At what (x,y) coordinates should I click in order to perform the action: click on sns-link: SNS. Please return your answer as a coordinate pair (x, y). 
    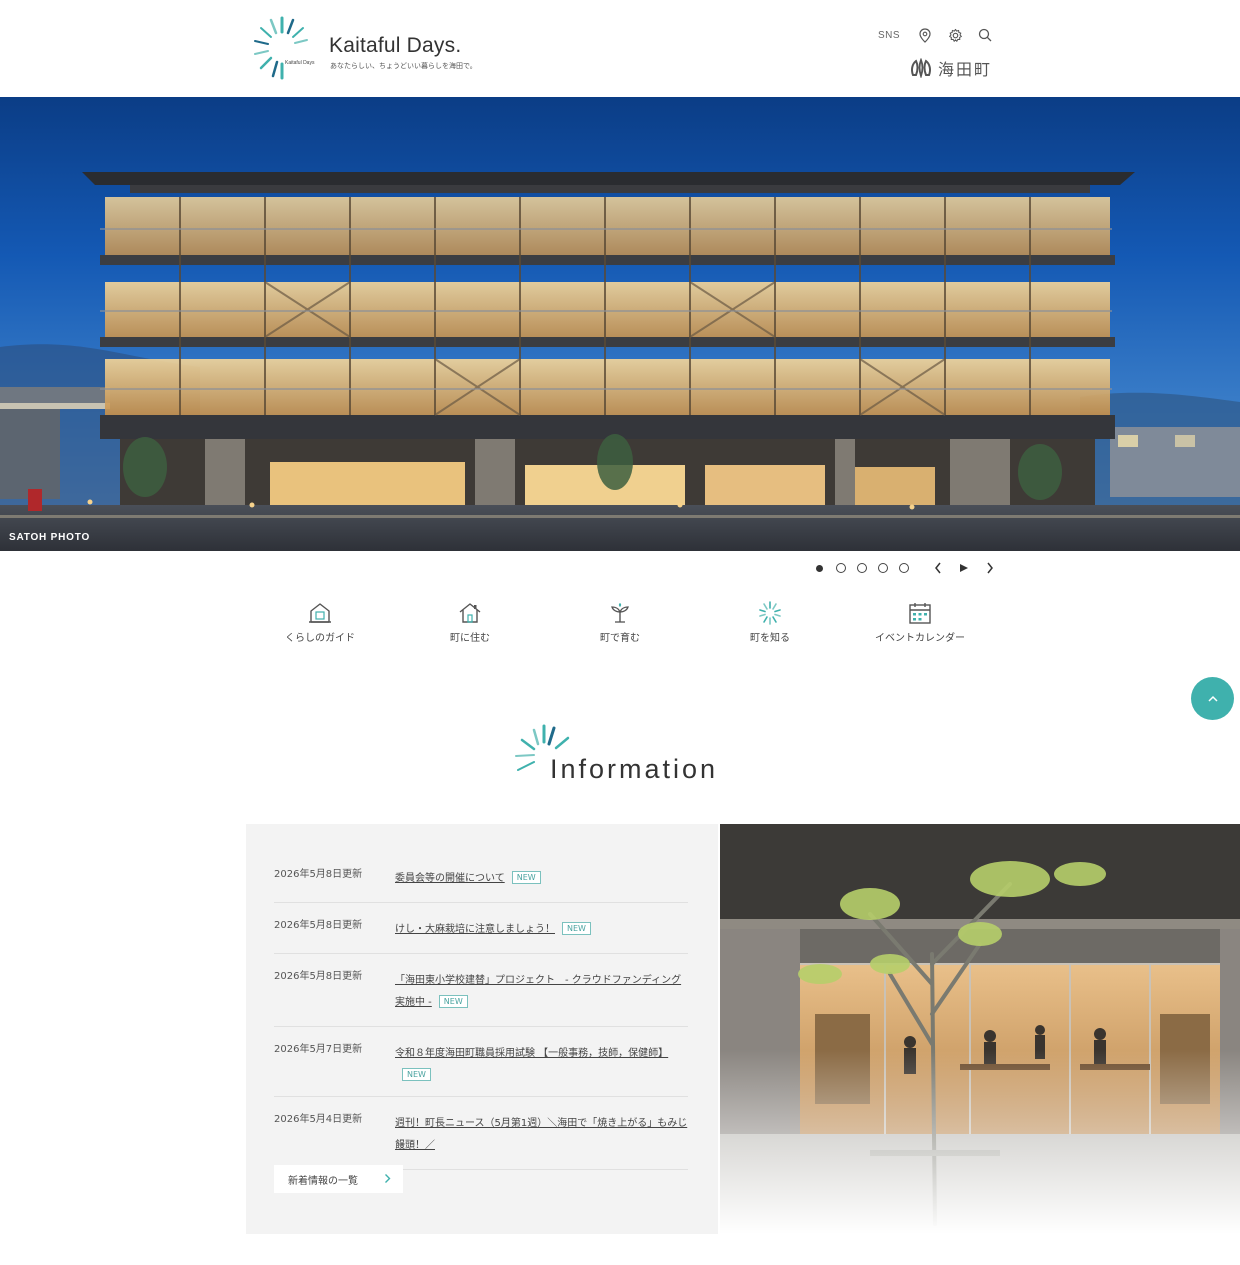
    Looking at the image, I should click on (889, 35).